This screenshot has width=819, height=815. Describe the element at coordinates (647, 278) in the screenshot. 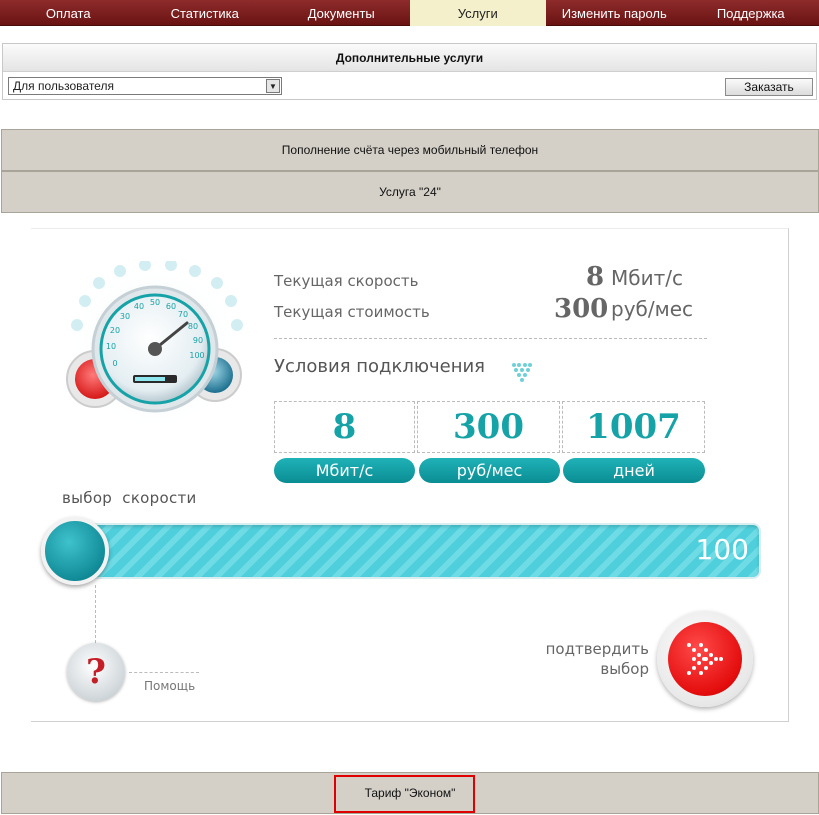

I see `current-speed-unit: Мбит/с` at that location.